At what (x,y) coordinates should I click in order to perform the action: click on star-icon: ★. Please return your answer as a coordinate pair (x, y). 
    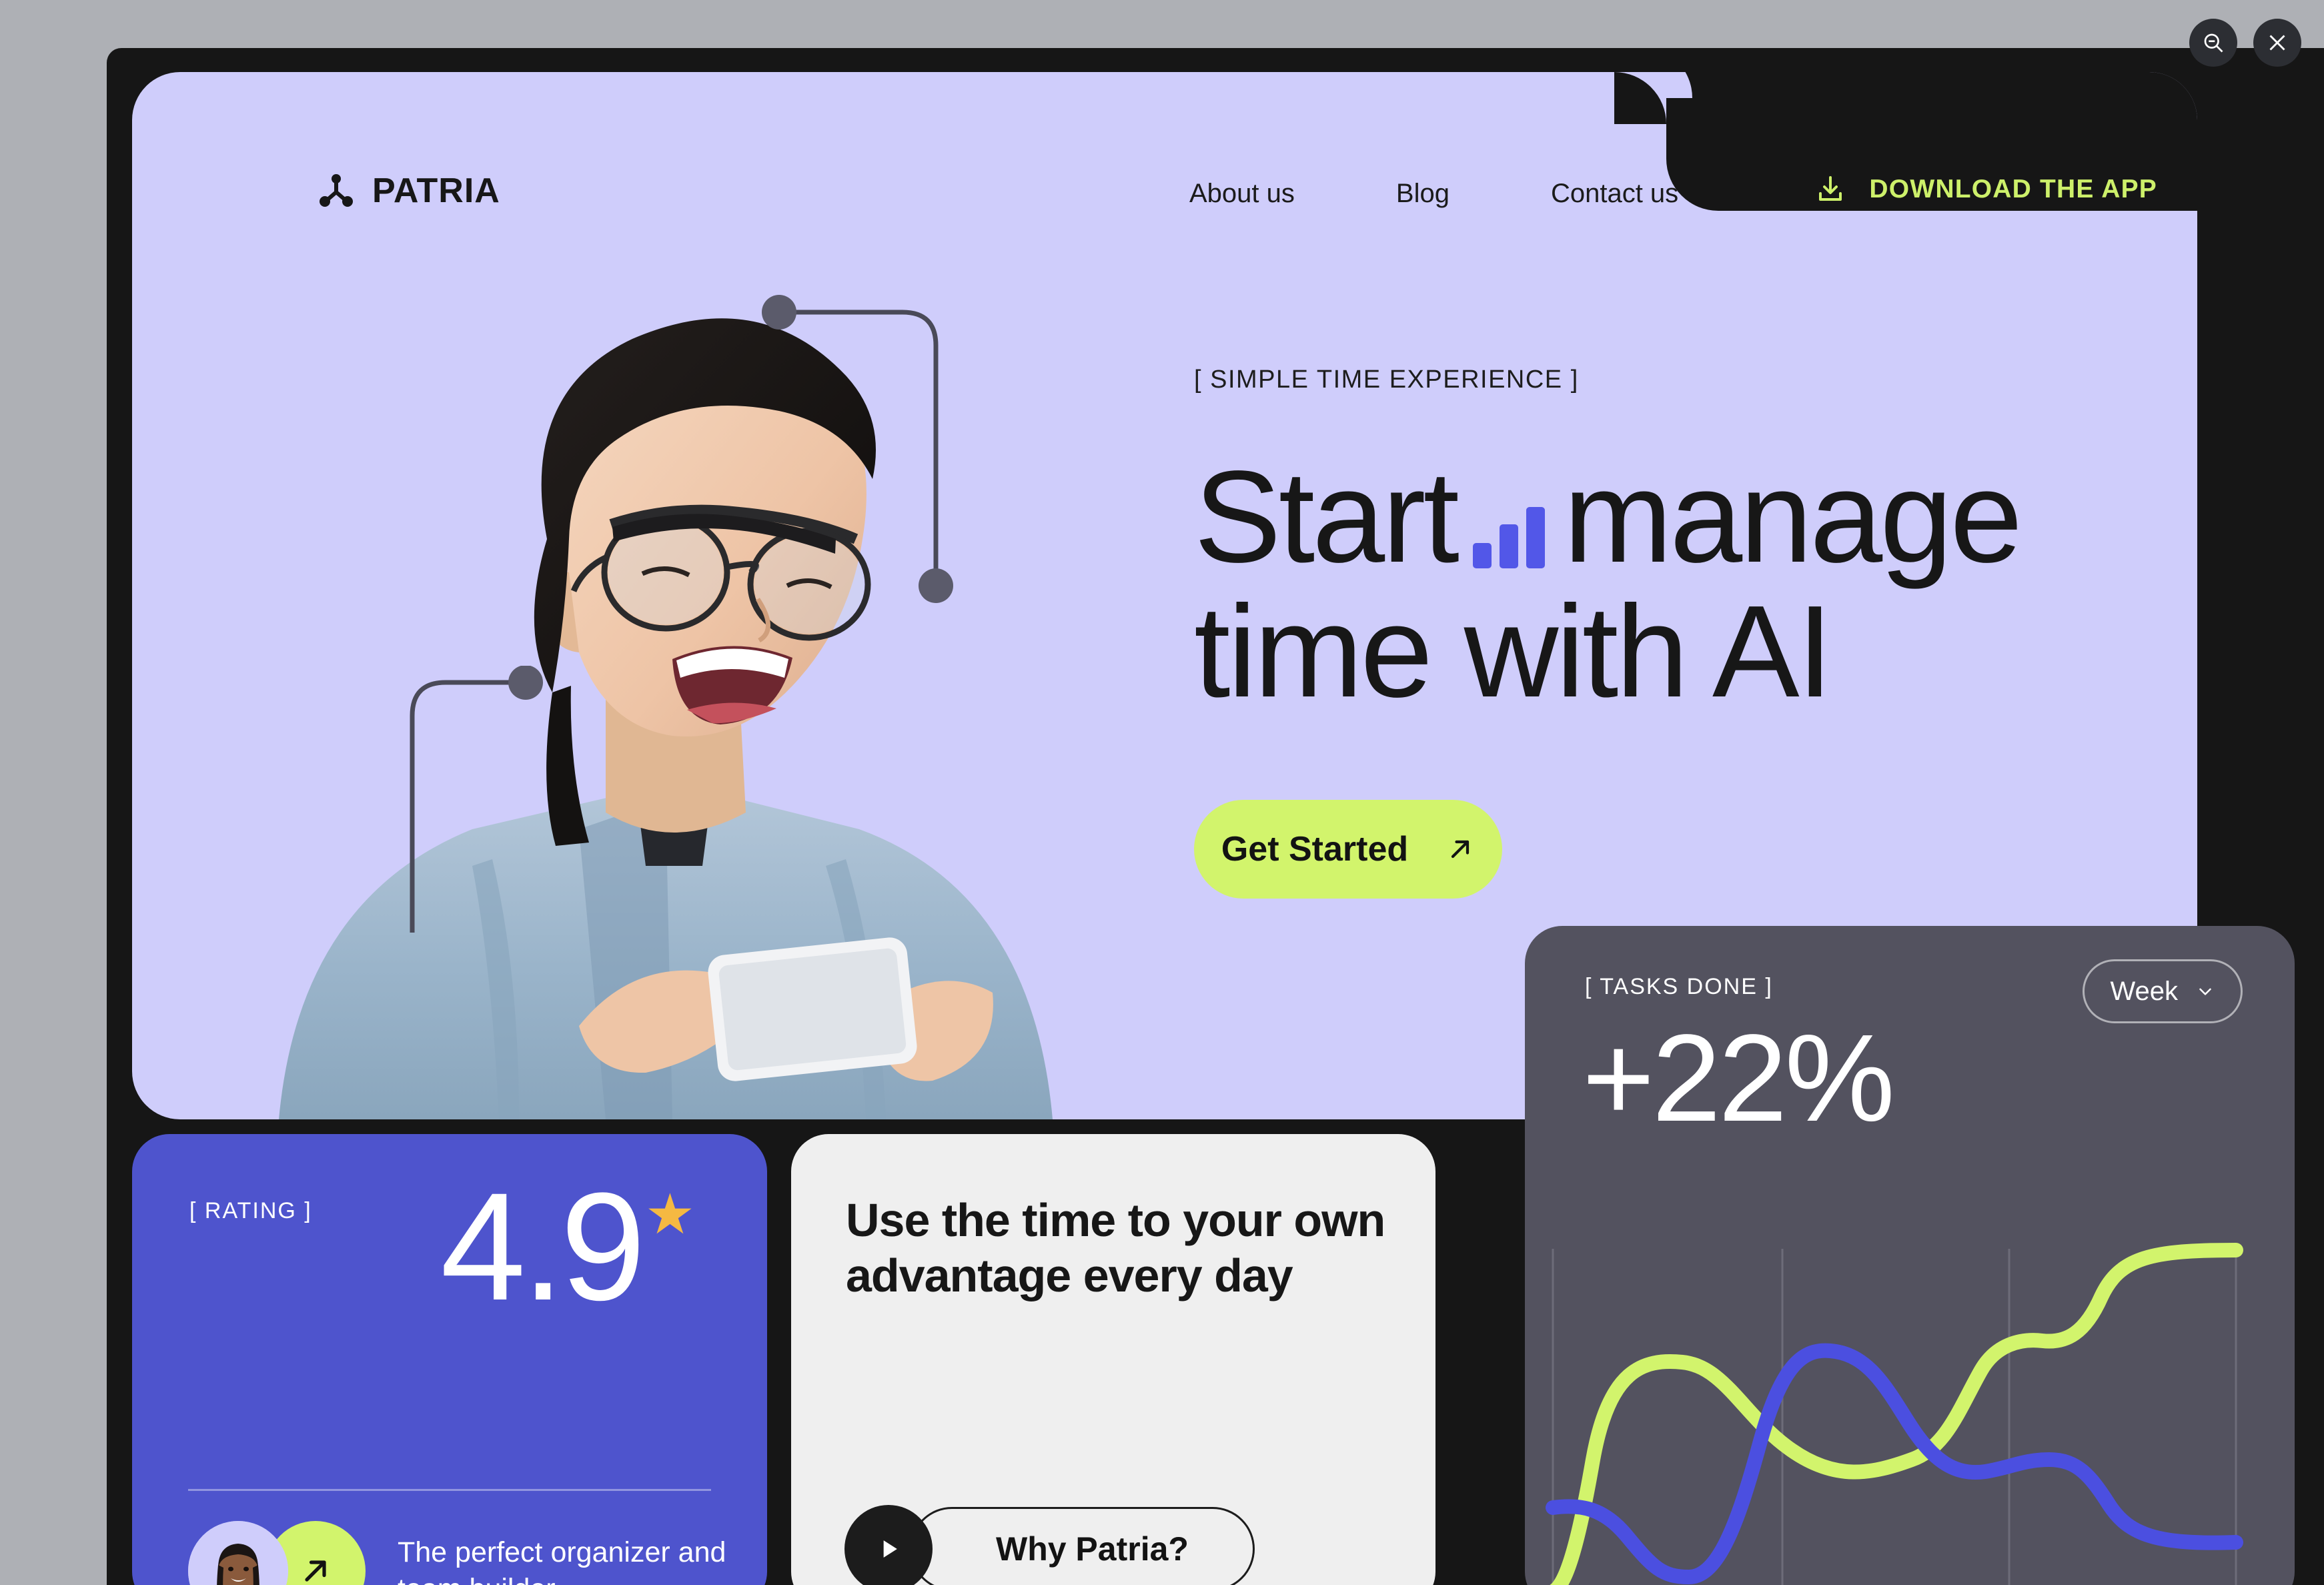
    Looking at the image, I should click on (669, 1214).